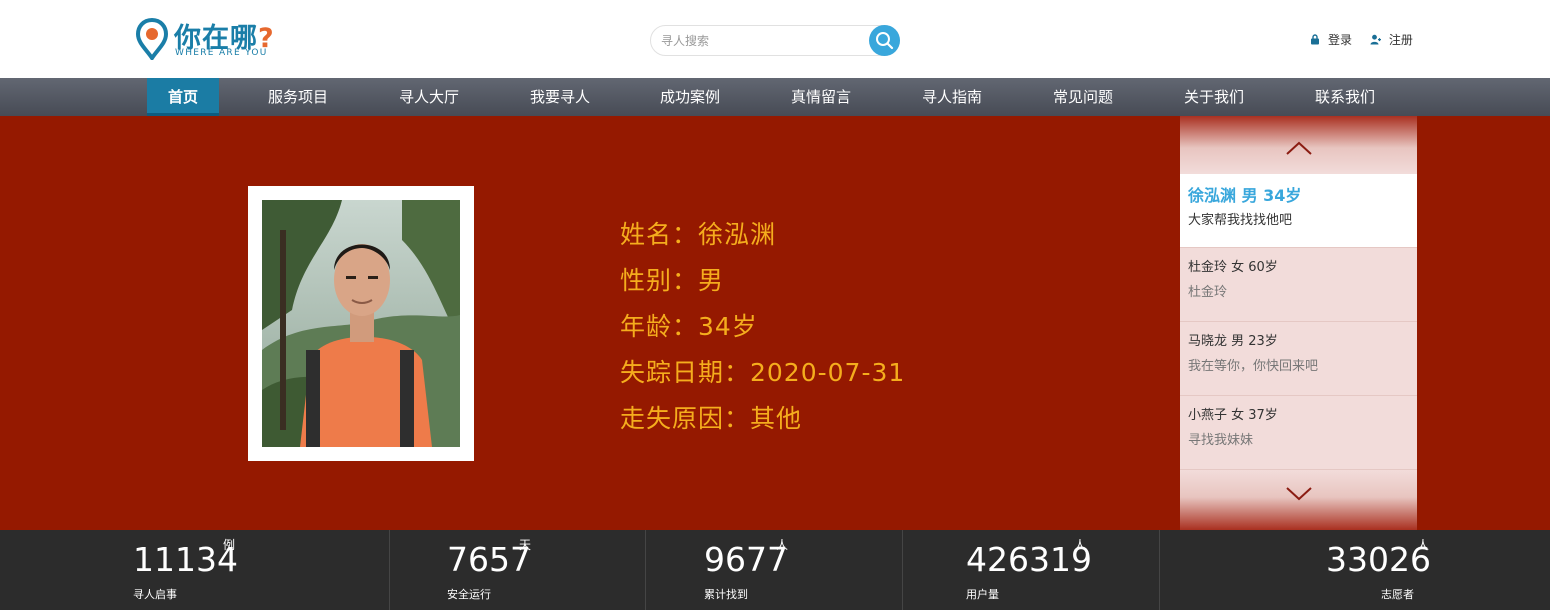  I want to click on search-box, so click(775, 40).